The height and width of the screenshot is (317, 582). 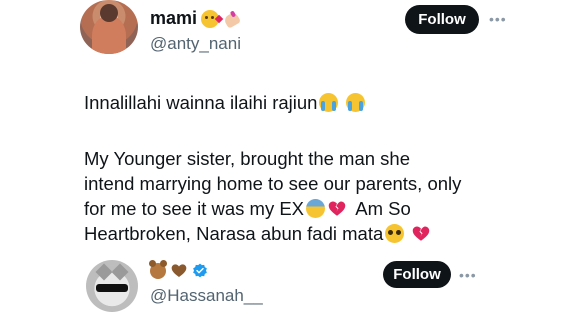 I want to click on tweet-text-line1: Innalillahi wainna ilaihi rajiun, so click(x=304, y=102).